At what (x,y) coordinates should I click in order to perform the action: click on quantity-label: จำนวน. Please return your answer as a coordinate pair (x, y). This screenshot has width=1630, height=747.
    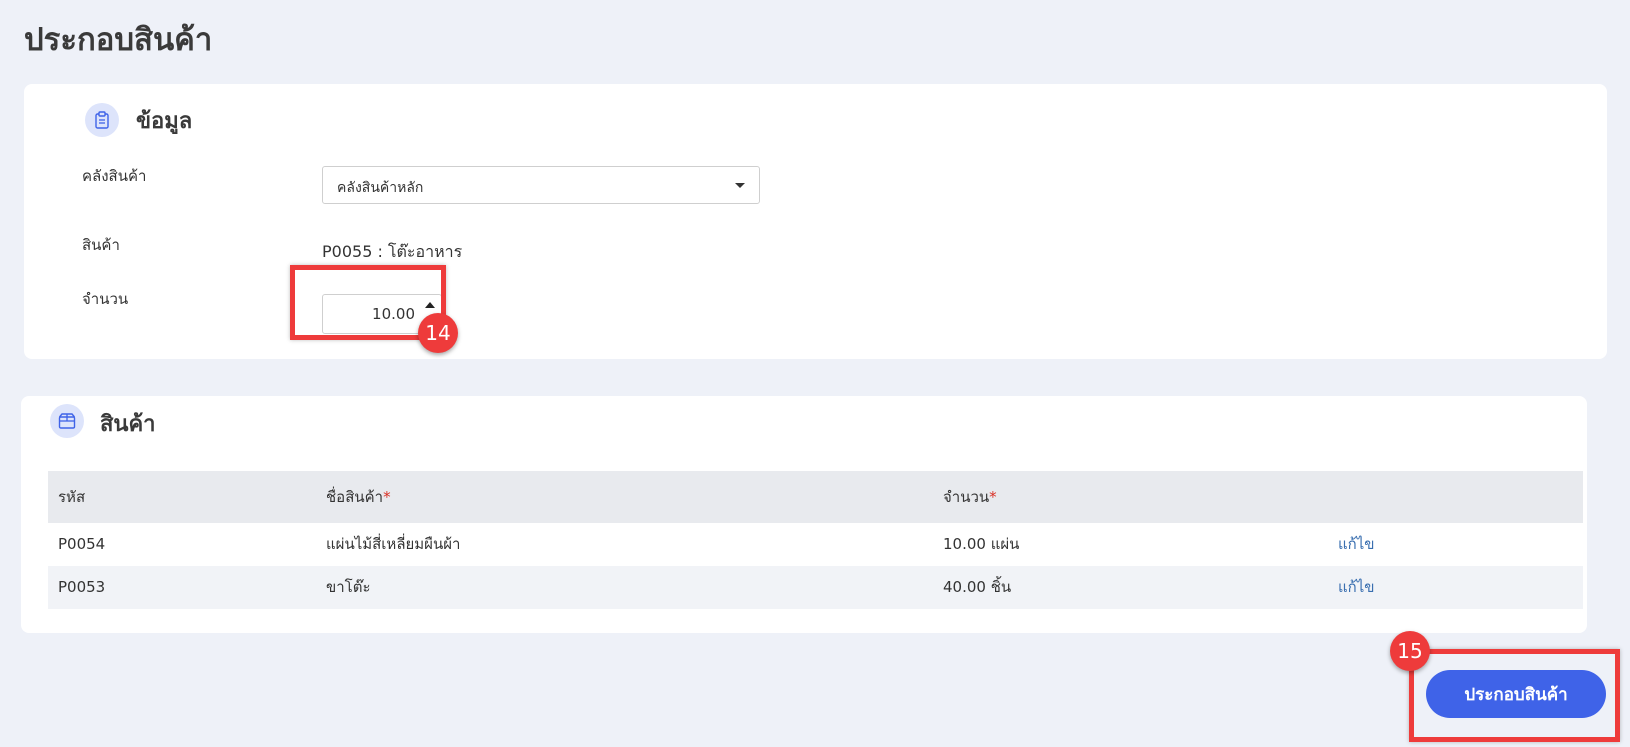
    Looking at the image, I should click on (105, 299).